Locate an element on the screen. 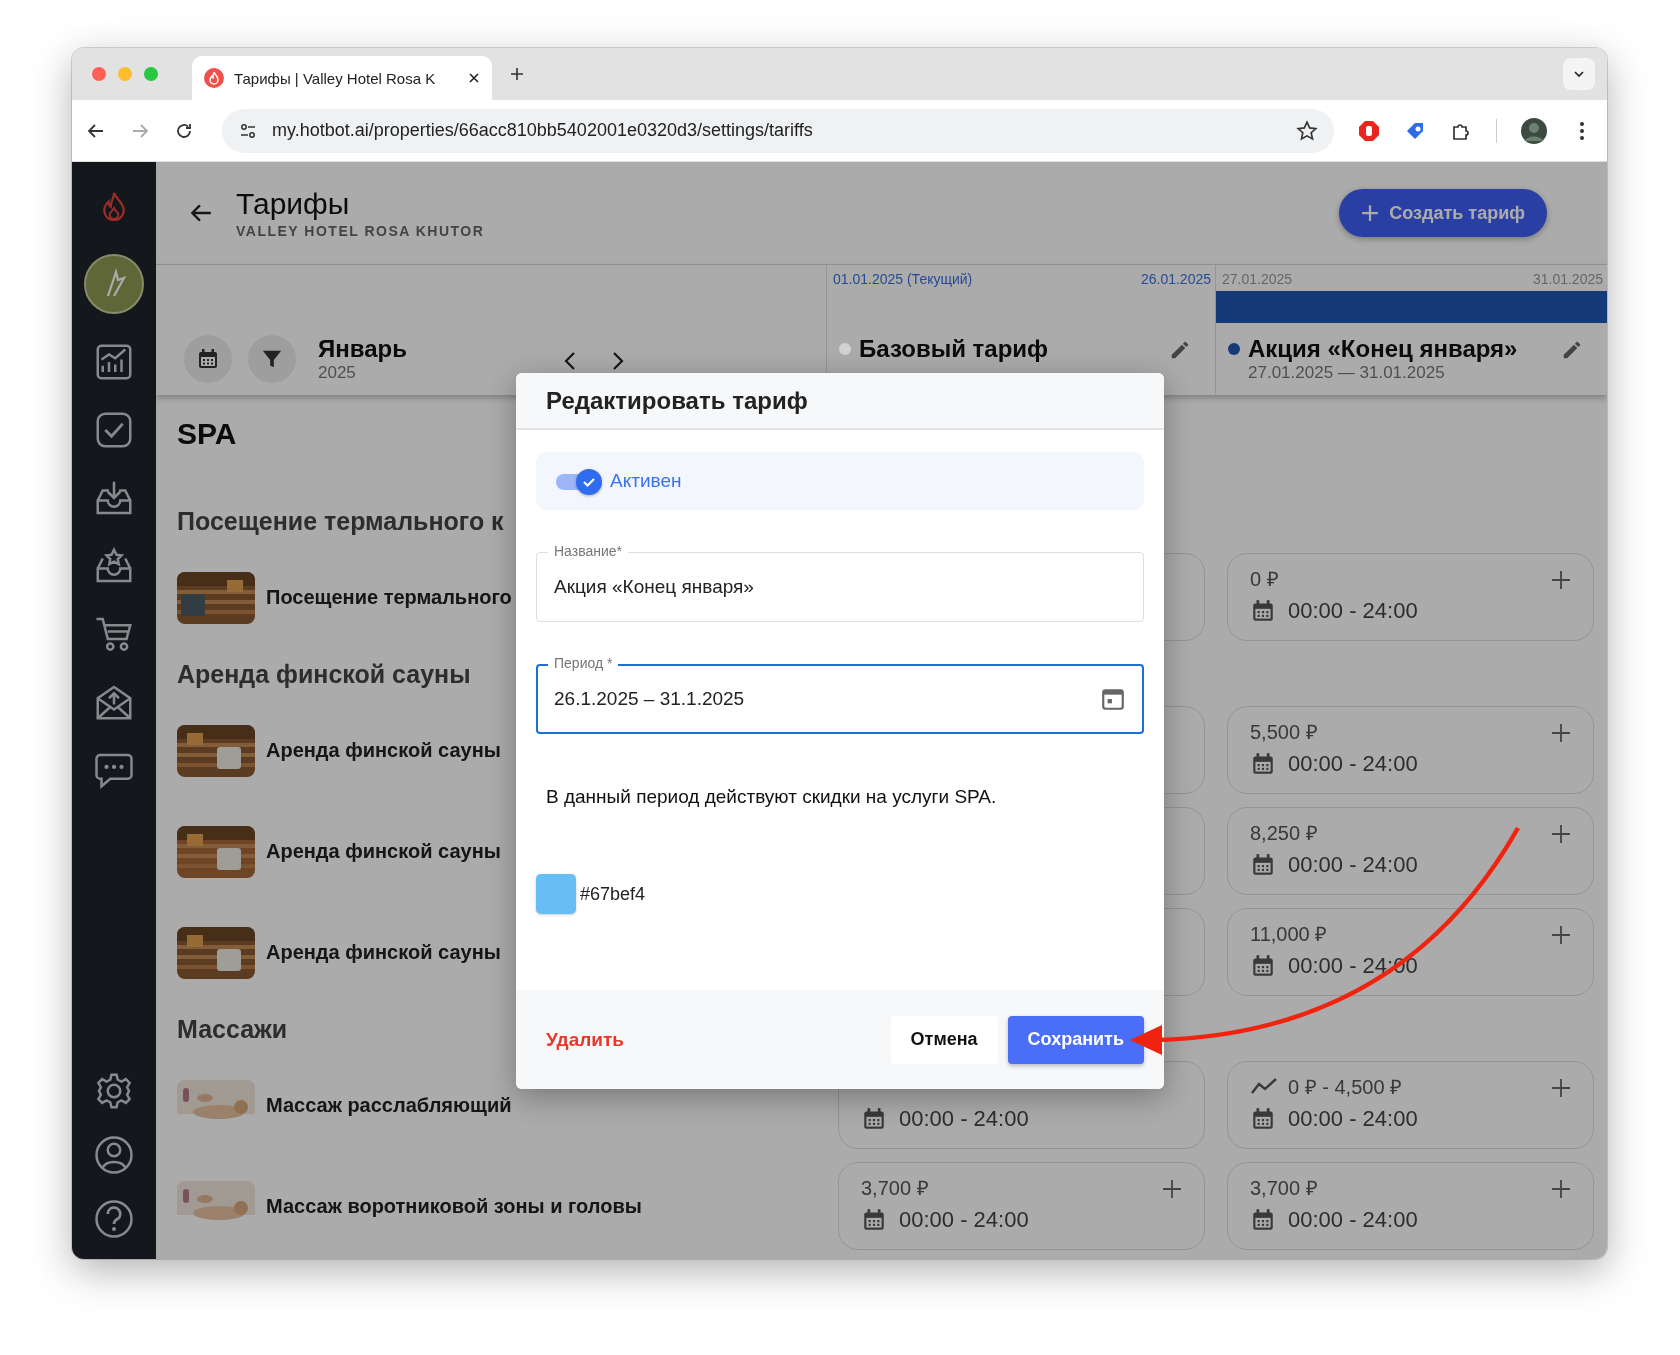 Image resolution: width=1680 pixels, height=1355 pixels. chevron-down-icon is located at coordinates (1579, 74).